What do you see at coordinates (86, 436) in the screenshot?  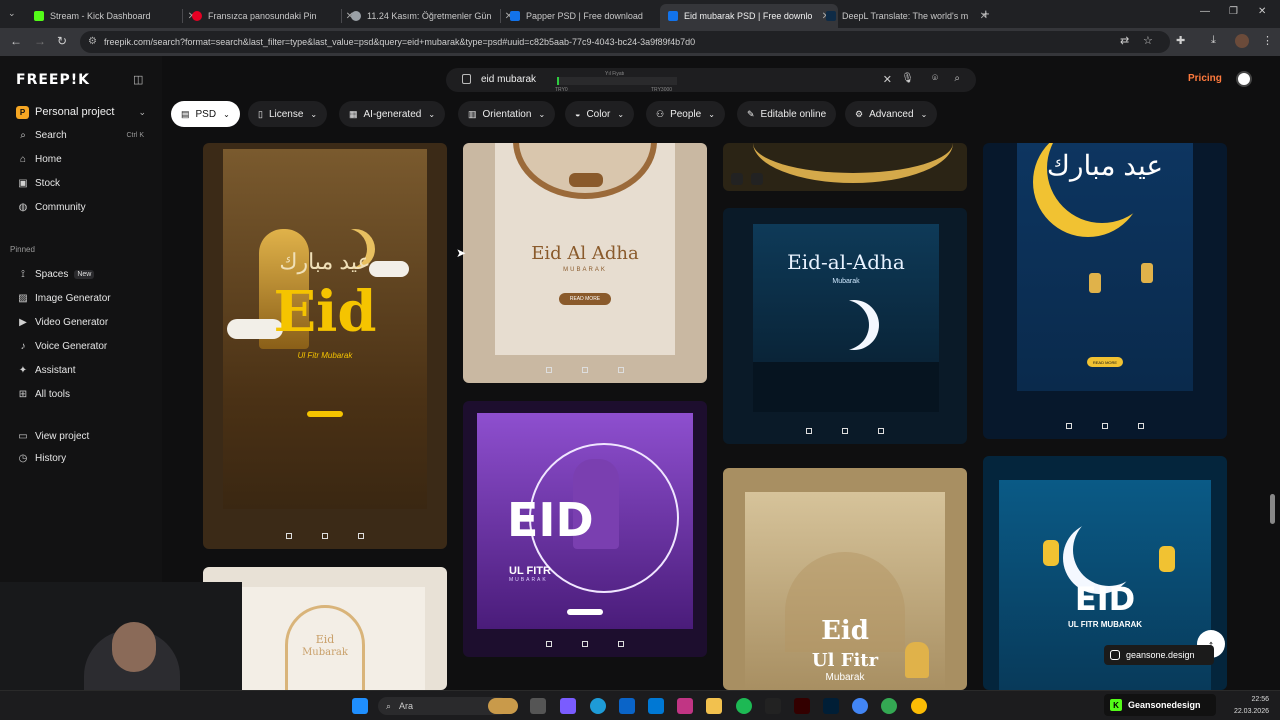 I see `sidebar-item-view-project: ▭ View project` at bounding box center [86, 436].